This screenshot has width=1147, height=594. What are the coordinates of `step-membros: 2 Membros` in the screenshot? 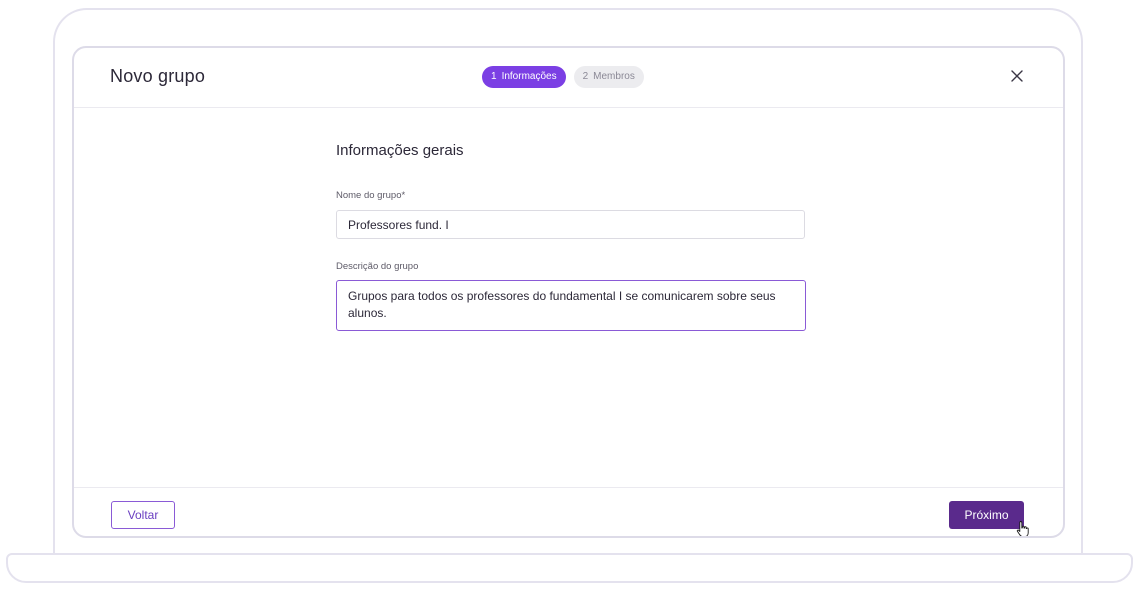 It's located at (608, 77).